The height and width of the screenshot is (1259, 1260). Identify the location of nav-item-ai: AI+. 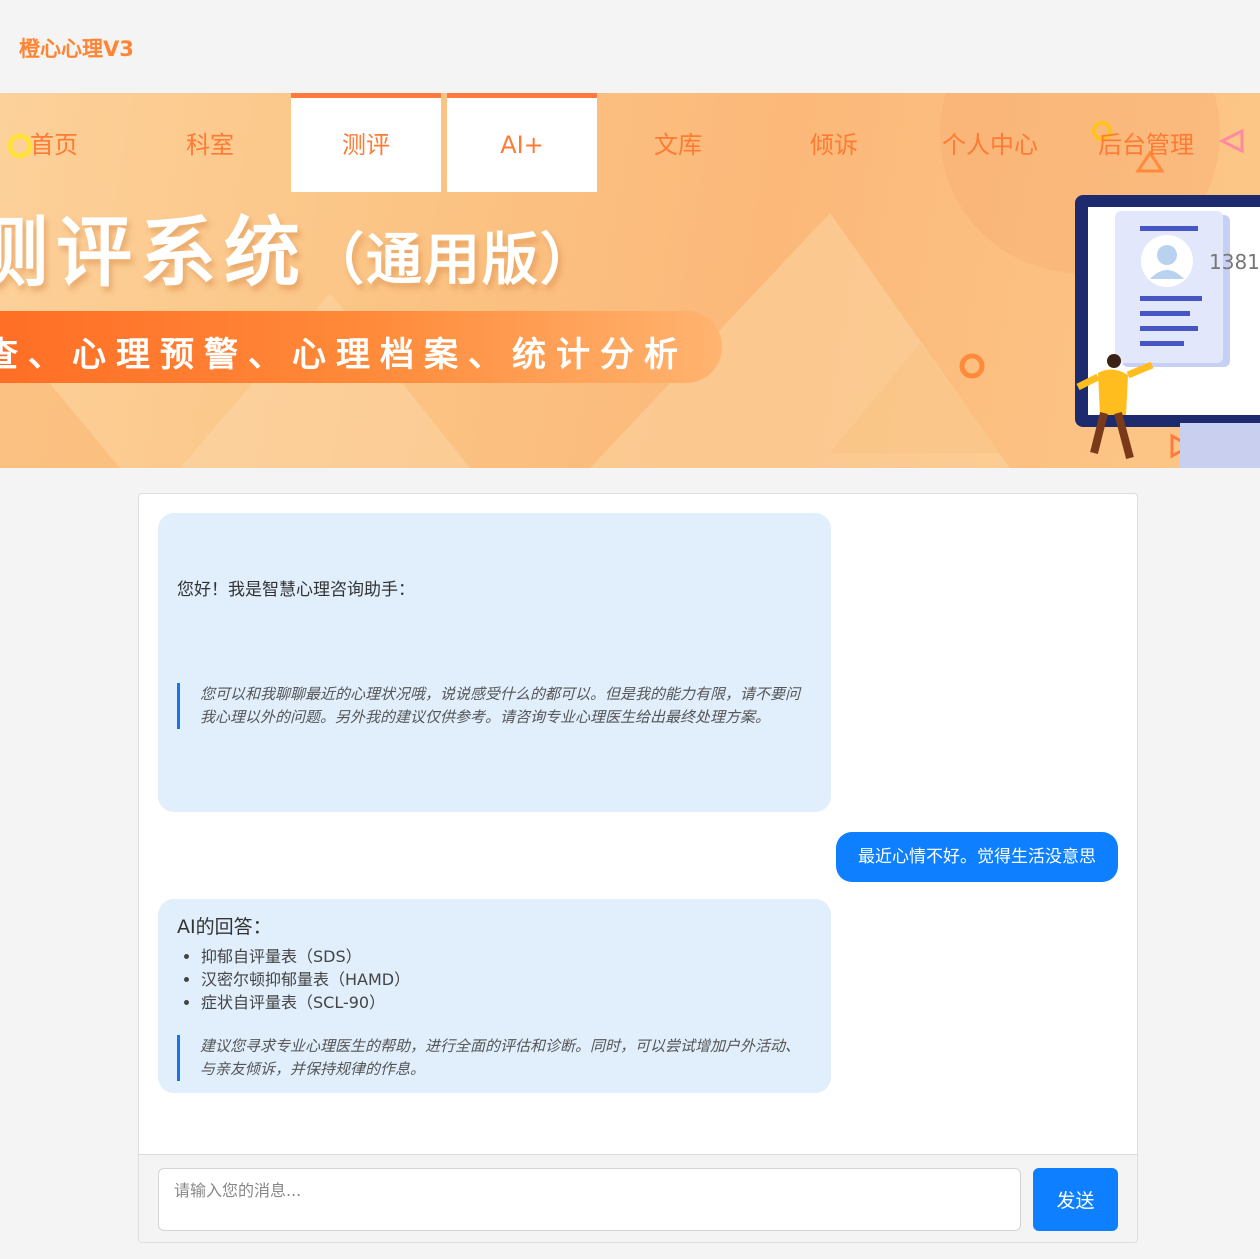
(522, 142).